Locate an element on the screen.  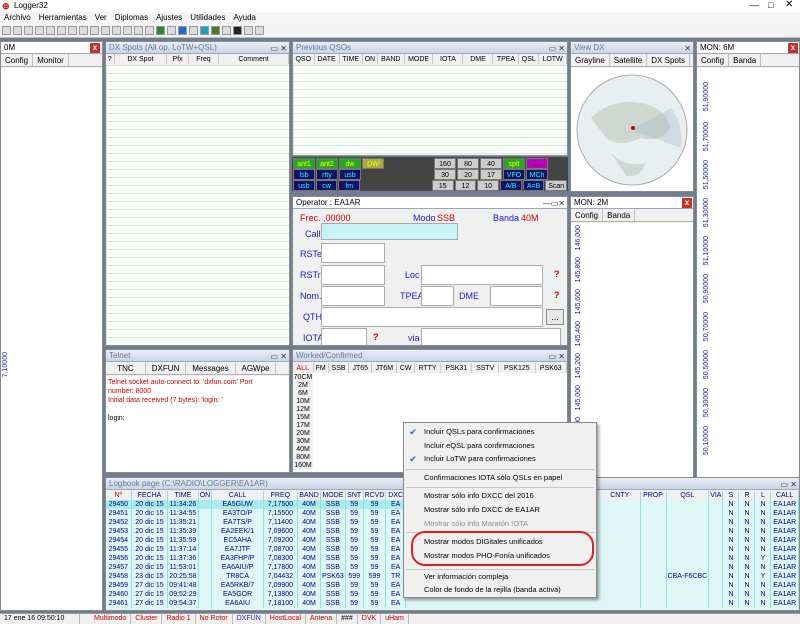
col-psk31: PSK31 is located at coordinates (456, 368).